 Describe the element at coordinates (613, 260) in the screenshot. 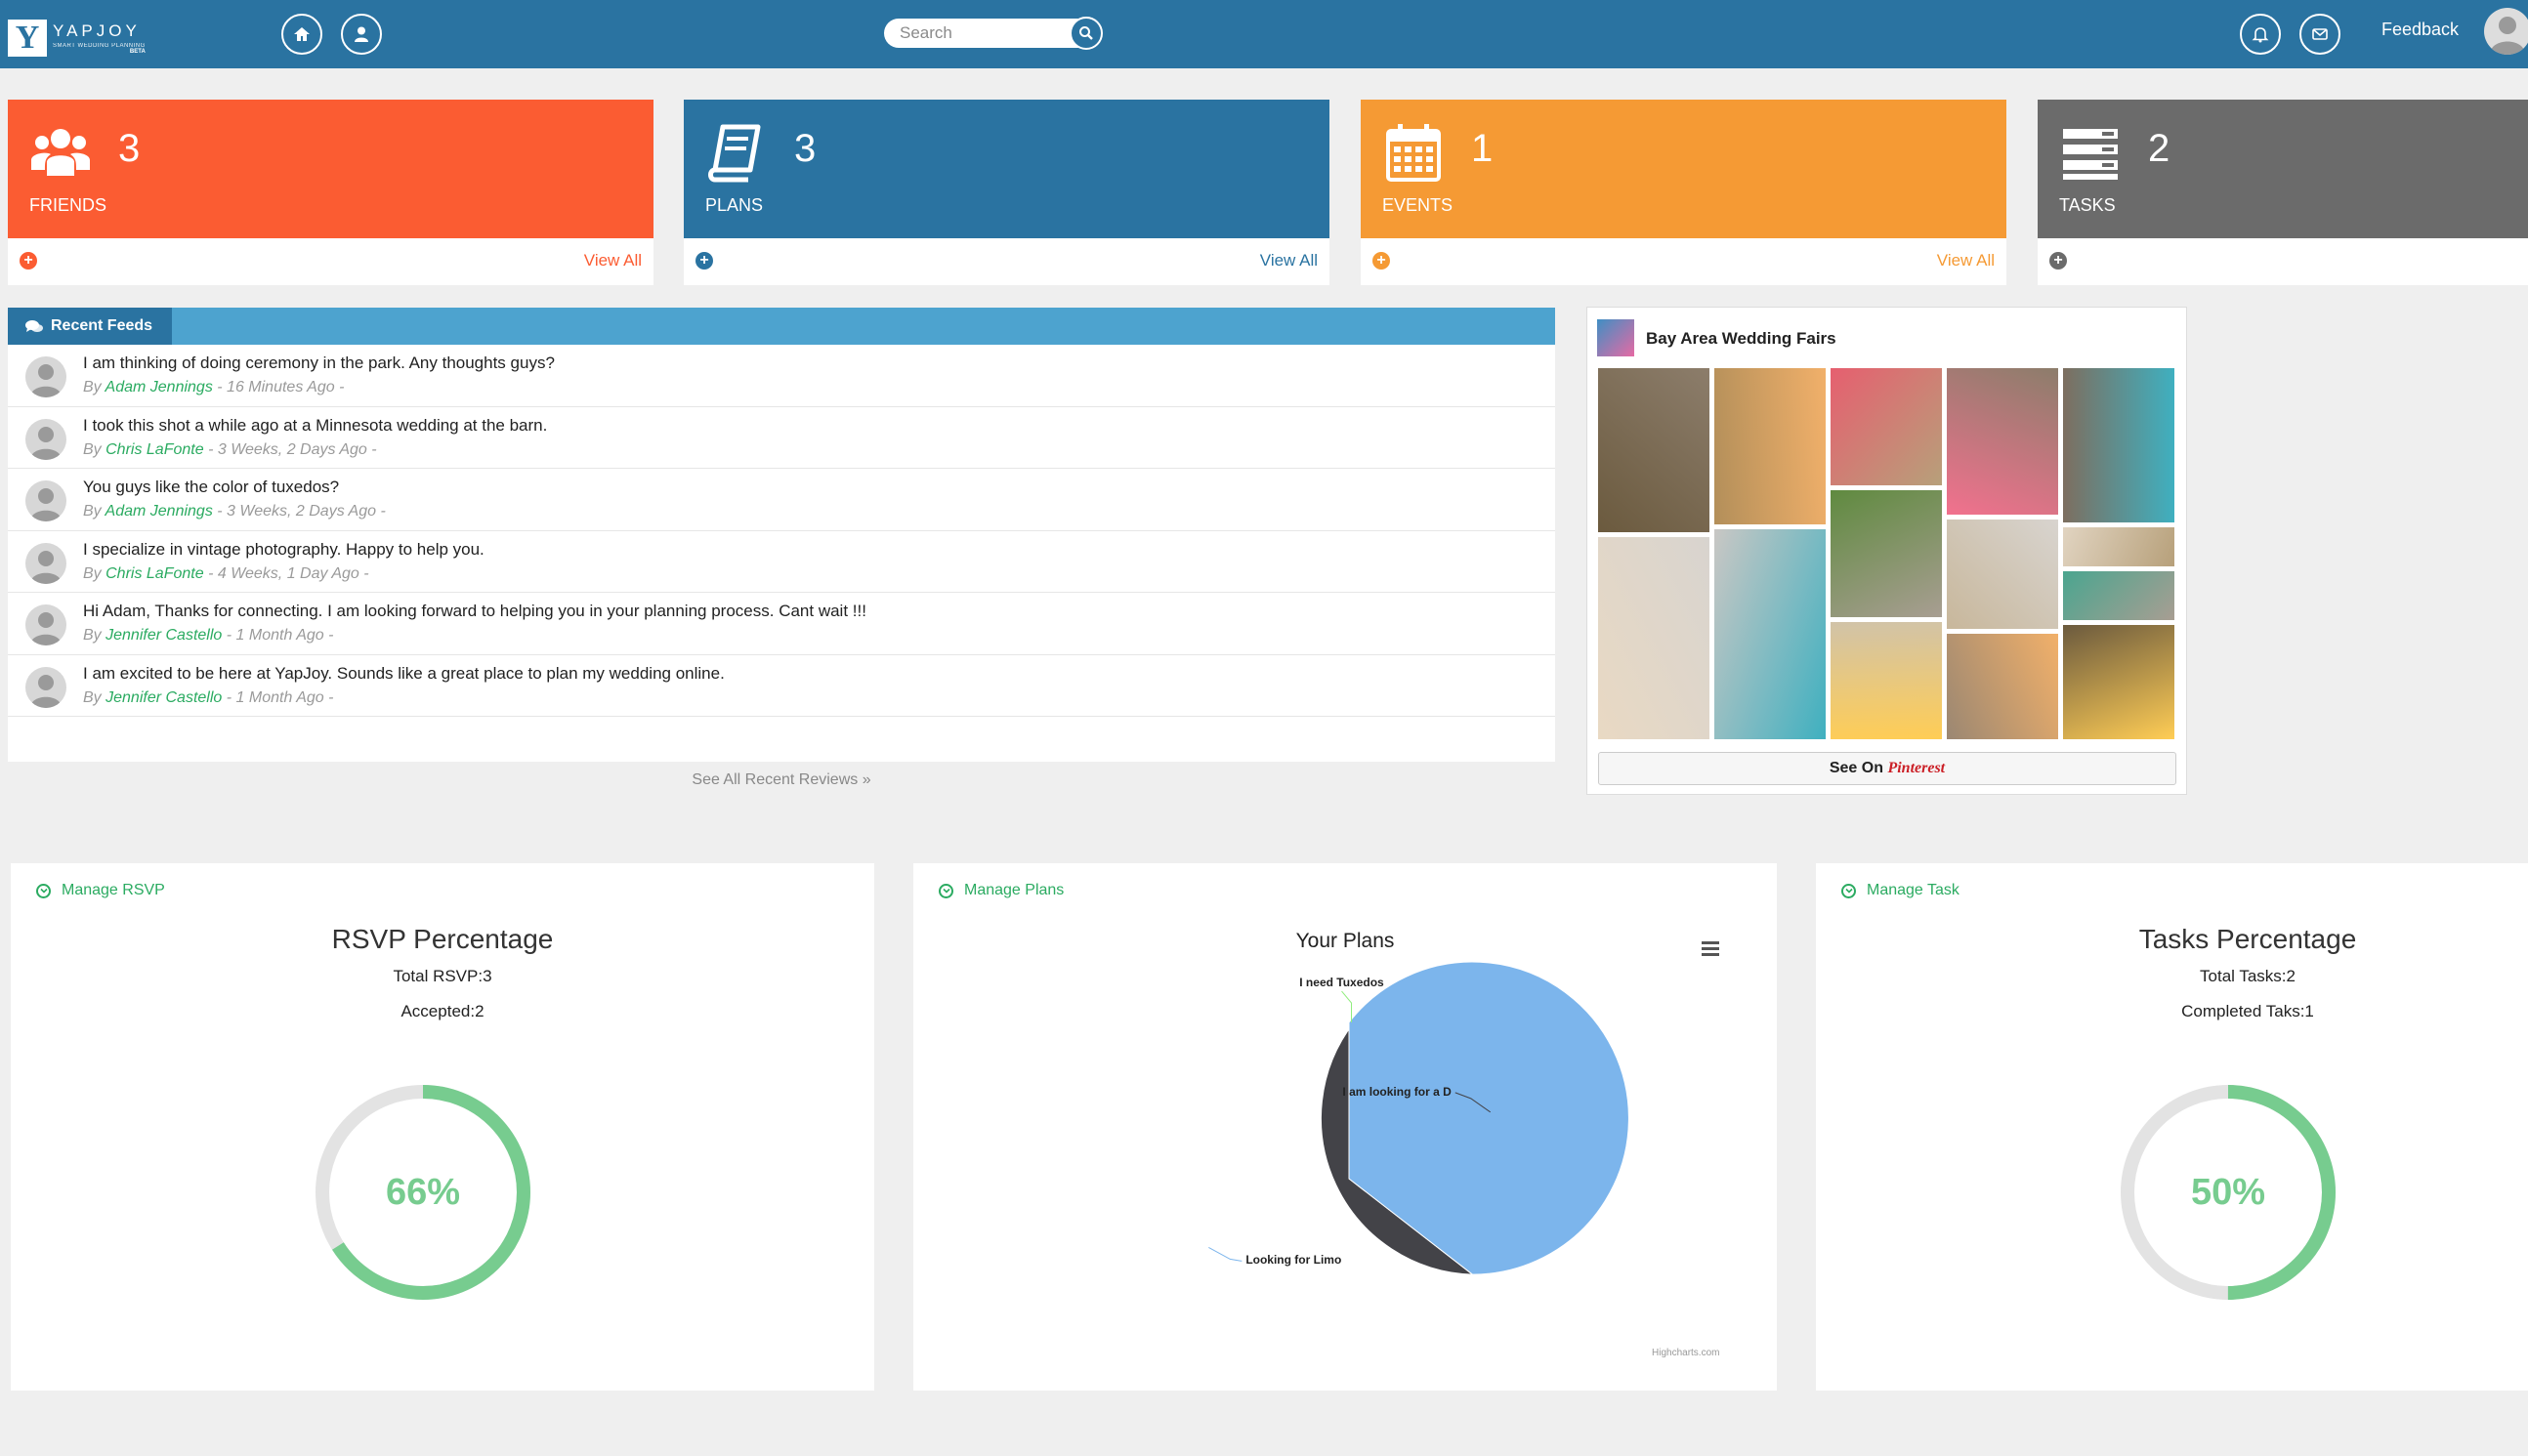

I see `friends-view-all-link: View All` at that location.